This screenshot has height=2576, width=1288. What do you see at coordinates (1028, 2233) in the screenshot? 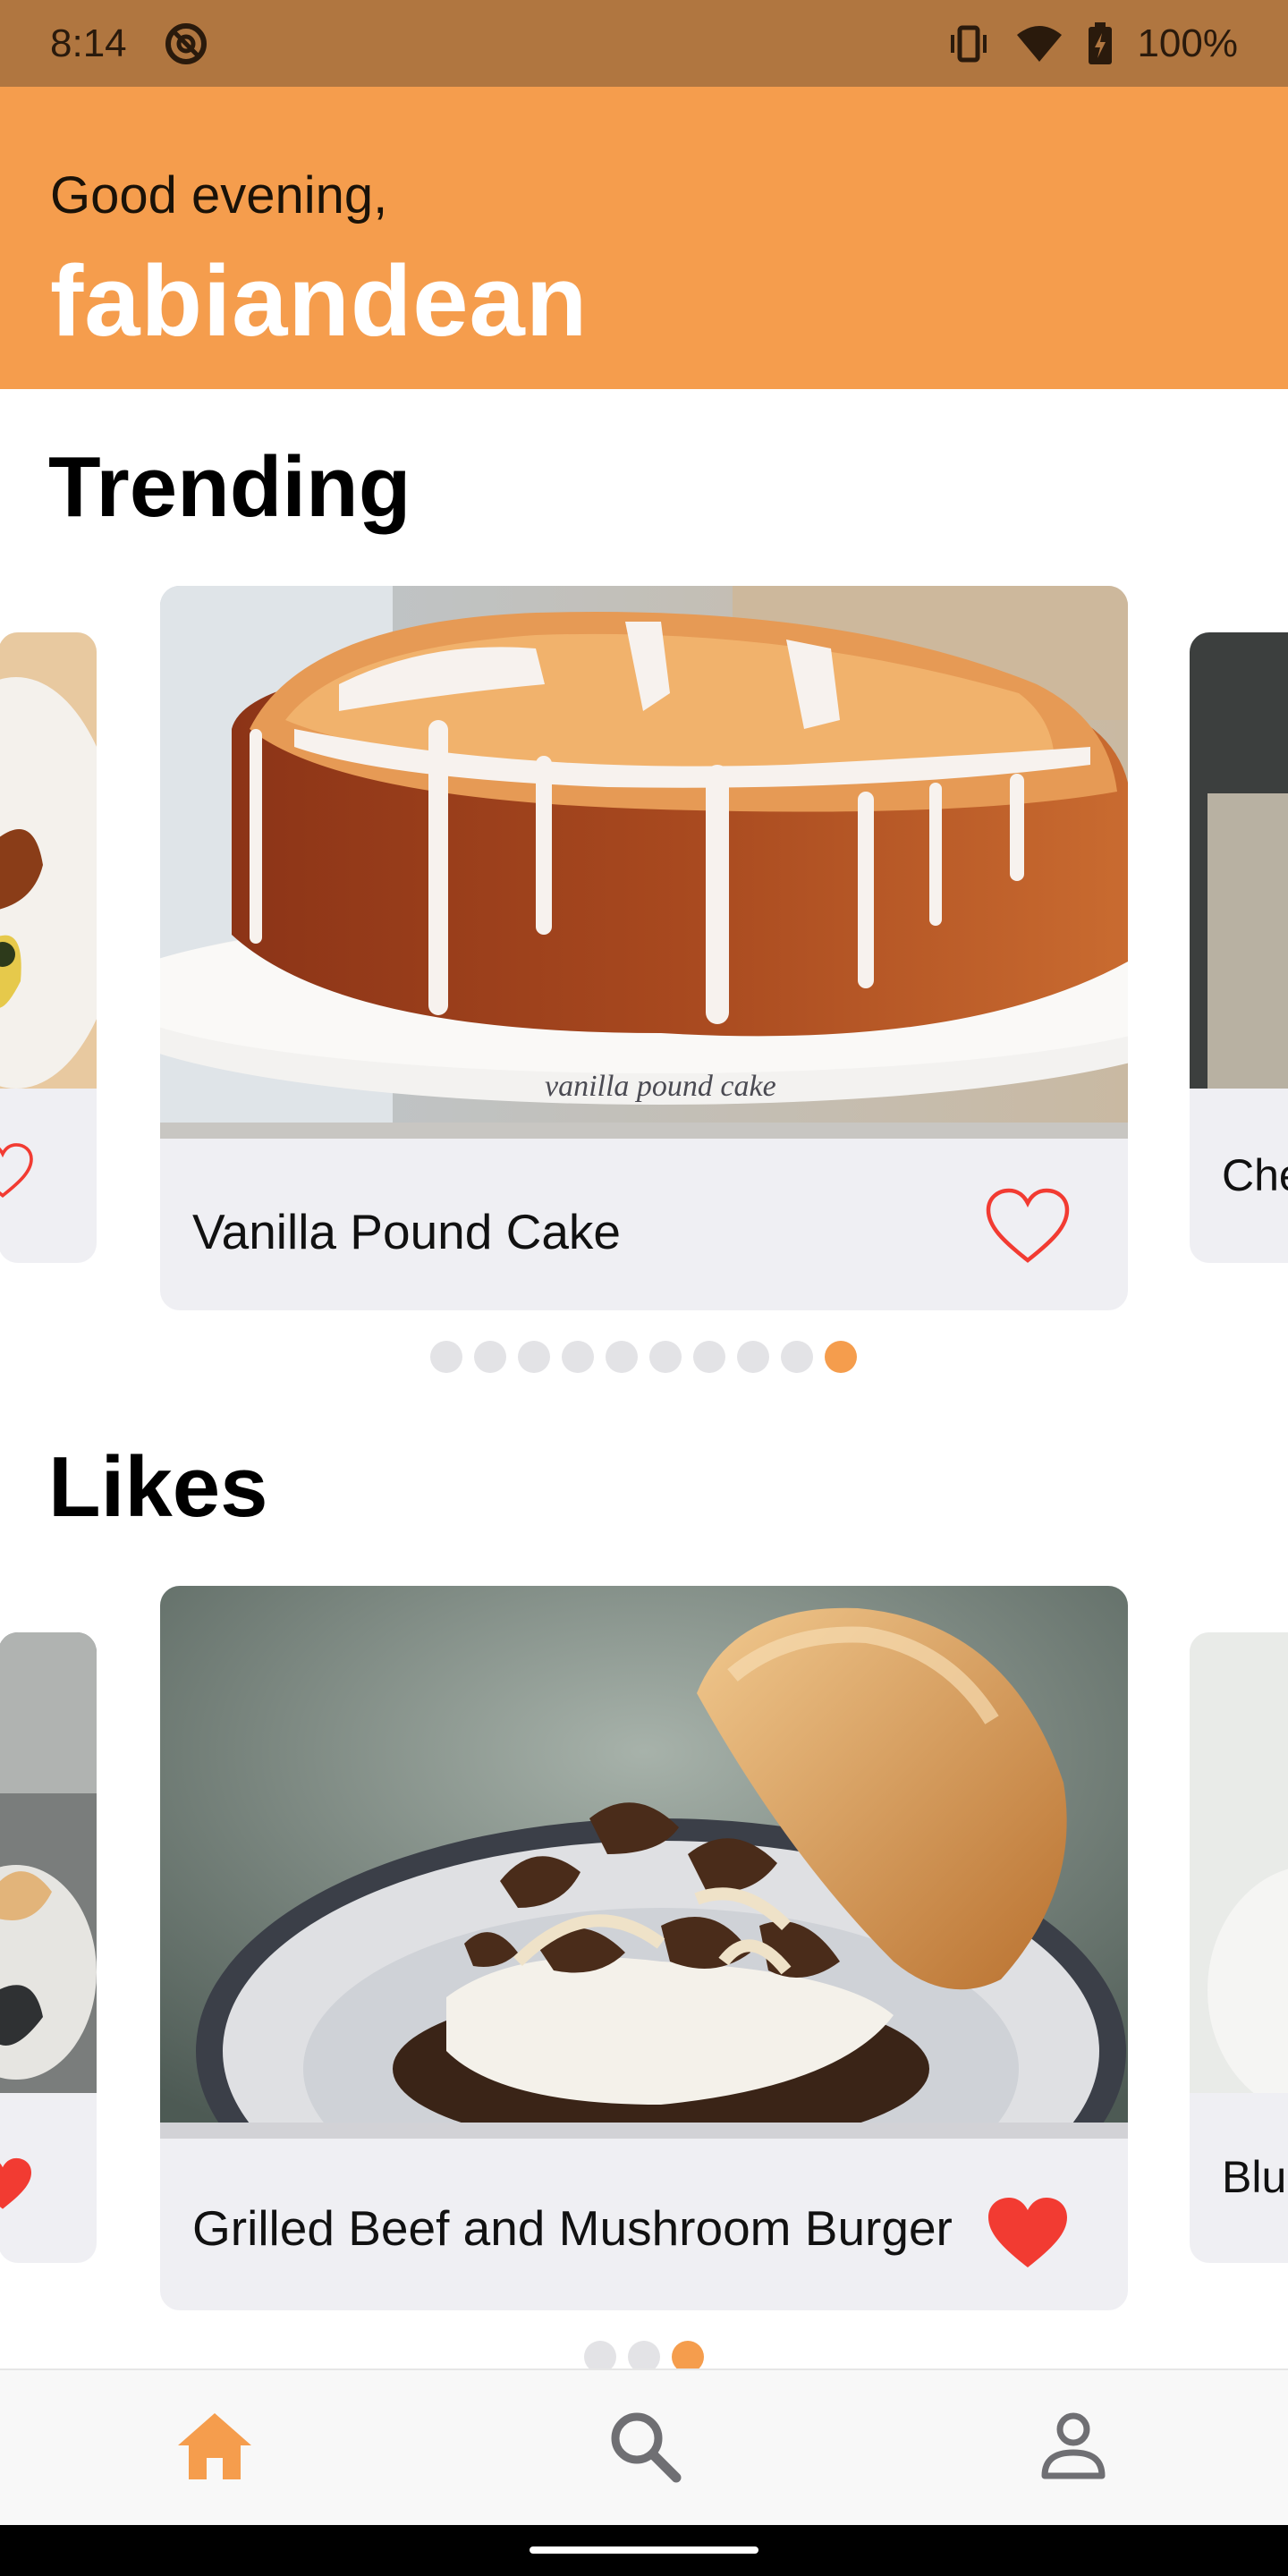
I see `heart-filled-icon` at bounding box center [1028, 2233].